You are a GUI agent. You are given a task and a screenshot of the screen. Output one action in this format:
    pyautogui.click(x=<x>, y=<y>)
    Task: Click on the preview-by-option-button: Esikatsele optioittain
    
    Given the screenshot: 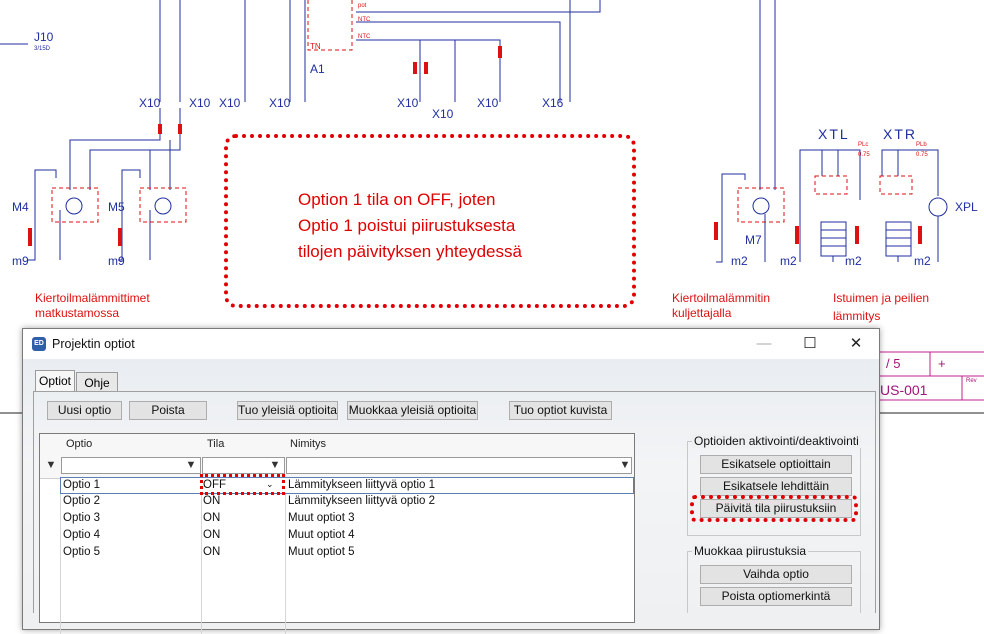 What is the action you would take?
    pyautogui.click(x=776, y=464)
    